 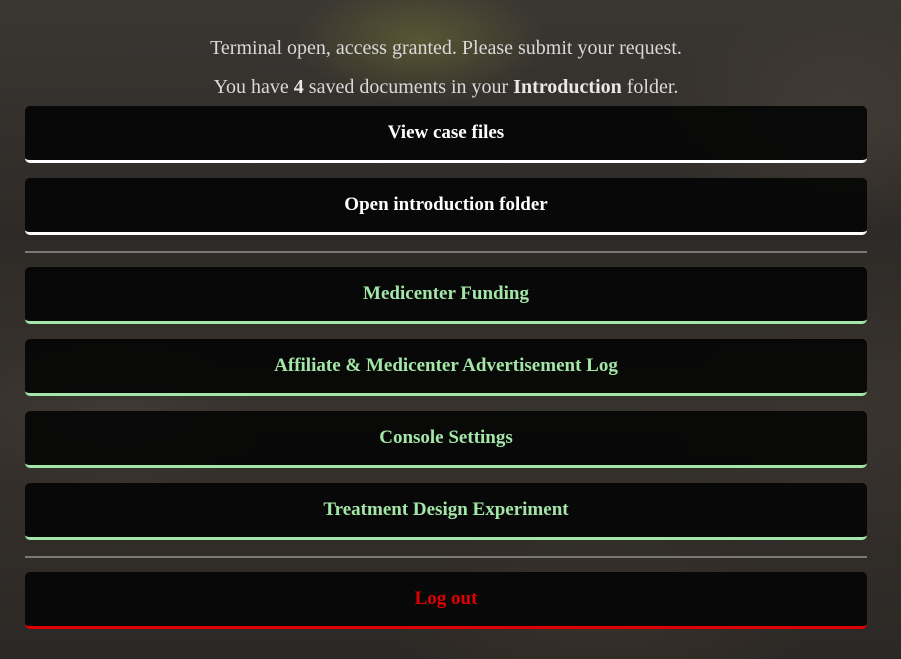 What do you see at coordinates (446, 600) in the screenshot?
I see `logout-button: Log out` at bounding box center [446, 600].